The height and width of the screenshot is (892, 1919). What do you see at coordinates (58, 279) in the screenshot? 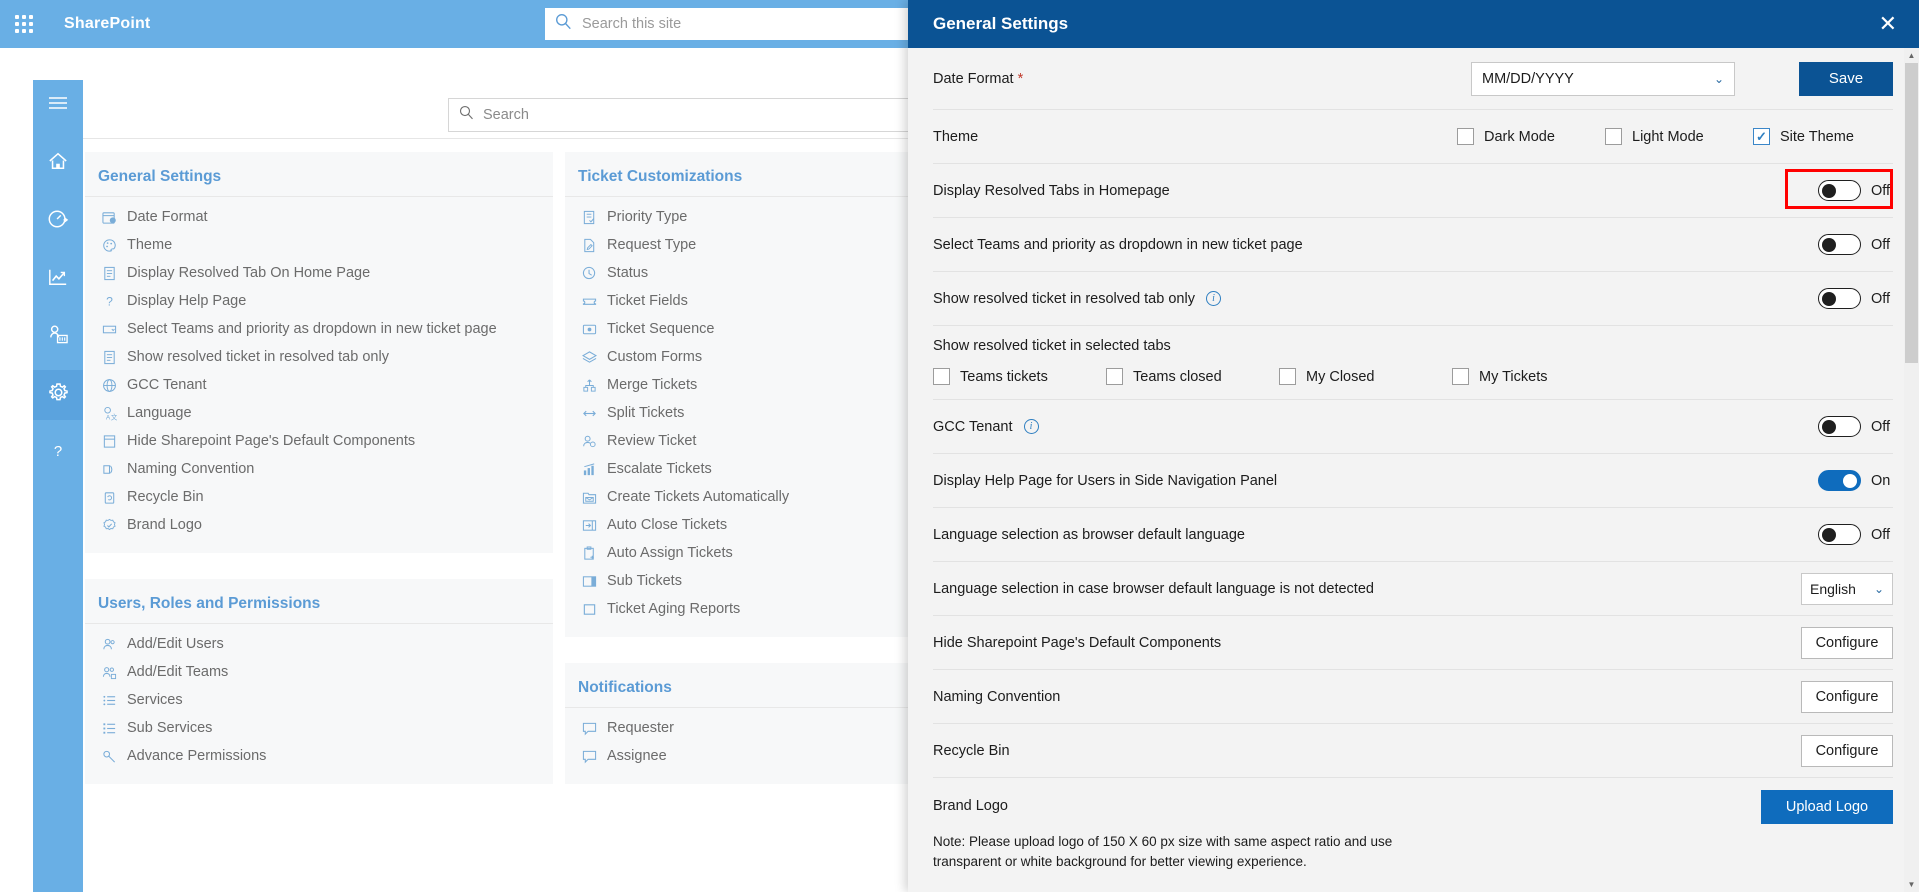
I see `sidebar-item-reports` at bounding box center [58, 279].